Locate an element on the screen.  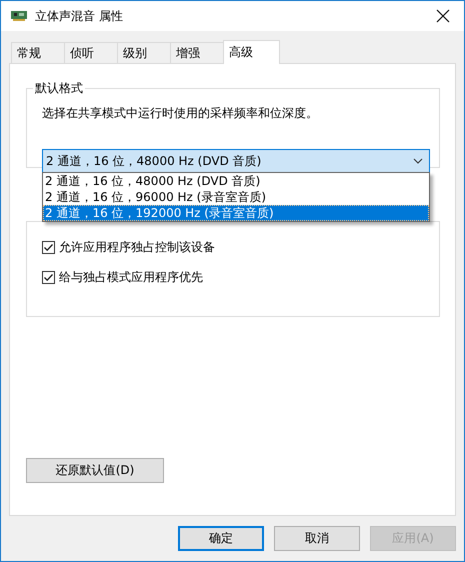
window-title: 立体声混音 属性 is located at coordinates (79, 16).